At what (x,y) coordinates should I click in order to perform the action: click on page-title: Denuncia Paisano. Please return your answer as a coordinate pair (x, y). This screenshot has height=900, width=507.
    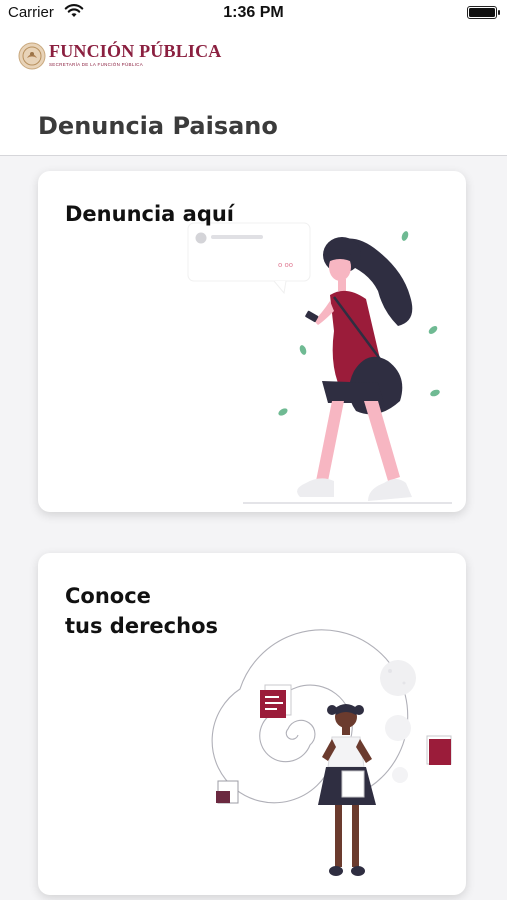
    Looking at the image, I should click on (158, 126).